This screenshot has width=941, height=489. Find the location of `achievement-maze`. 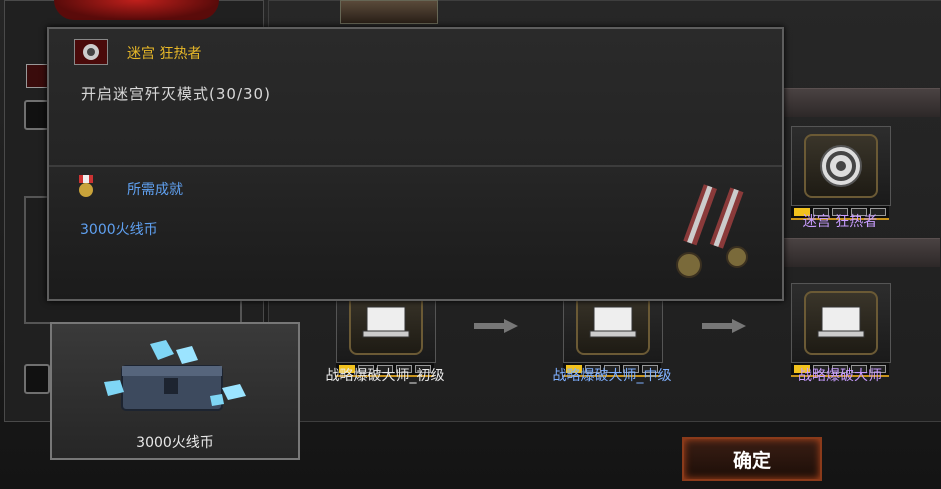

achievement-maze is located at coordinates (841, 173).